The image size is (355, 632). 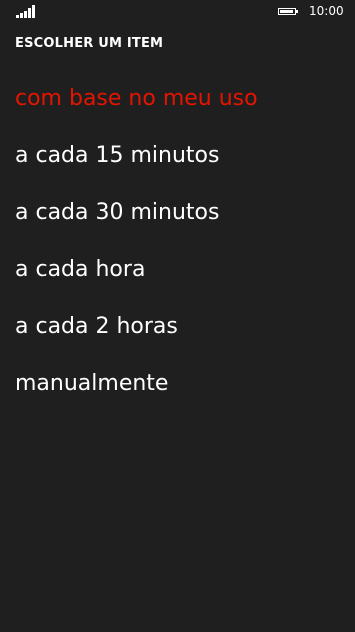 What do you see at coordinates (136, 110) in the screenshot?
I see `option-com-base-no-meu-uso: com base no meu uso` at bounding box center [136, 110].